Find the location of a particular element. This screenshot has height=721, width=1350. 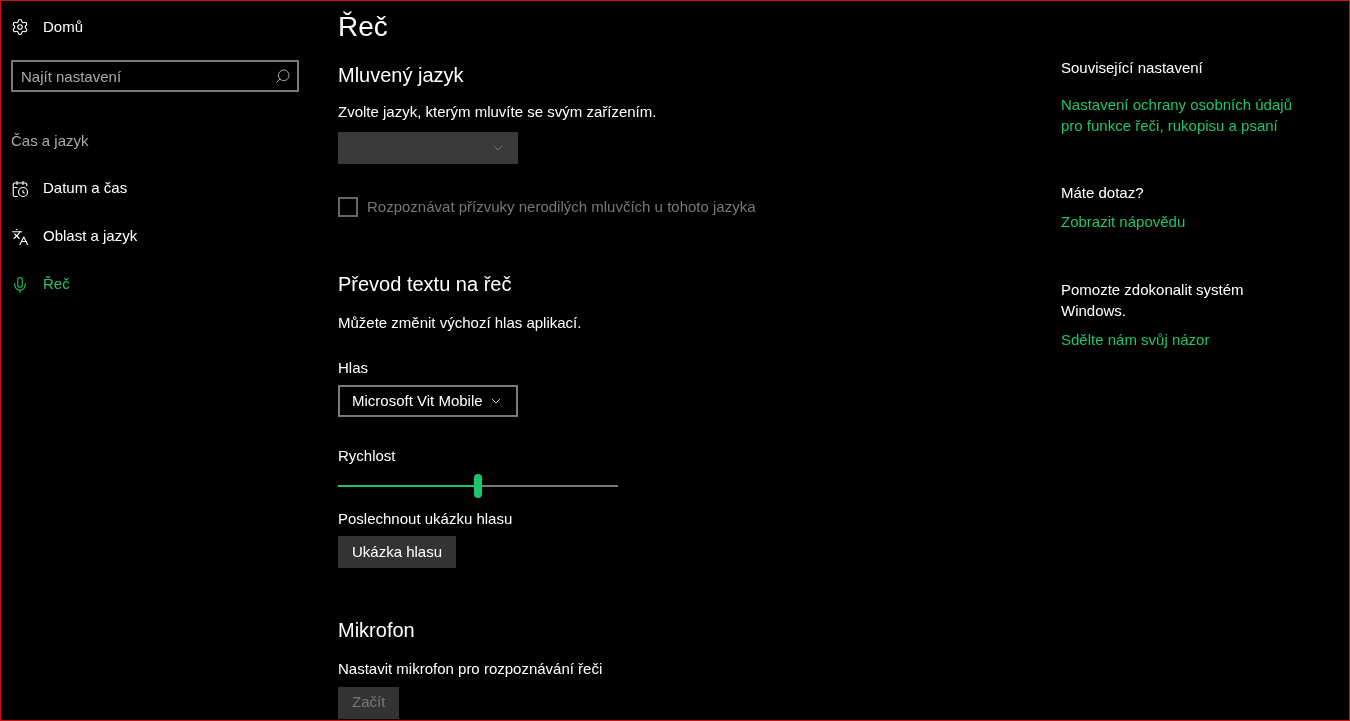

question-heading: Máte dotaz? is located at coordinates (1103, 193).